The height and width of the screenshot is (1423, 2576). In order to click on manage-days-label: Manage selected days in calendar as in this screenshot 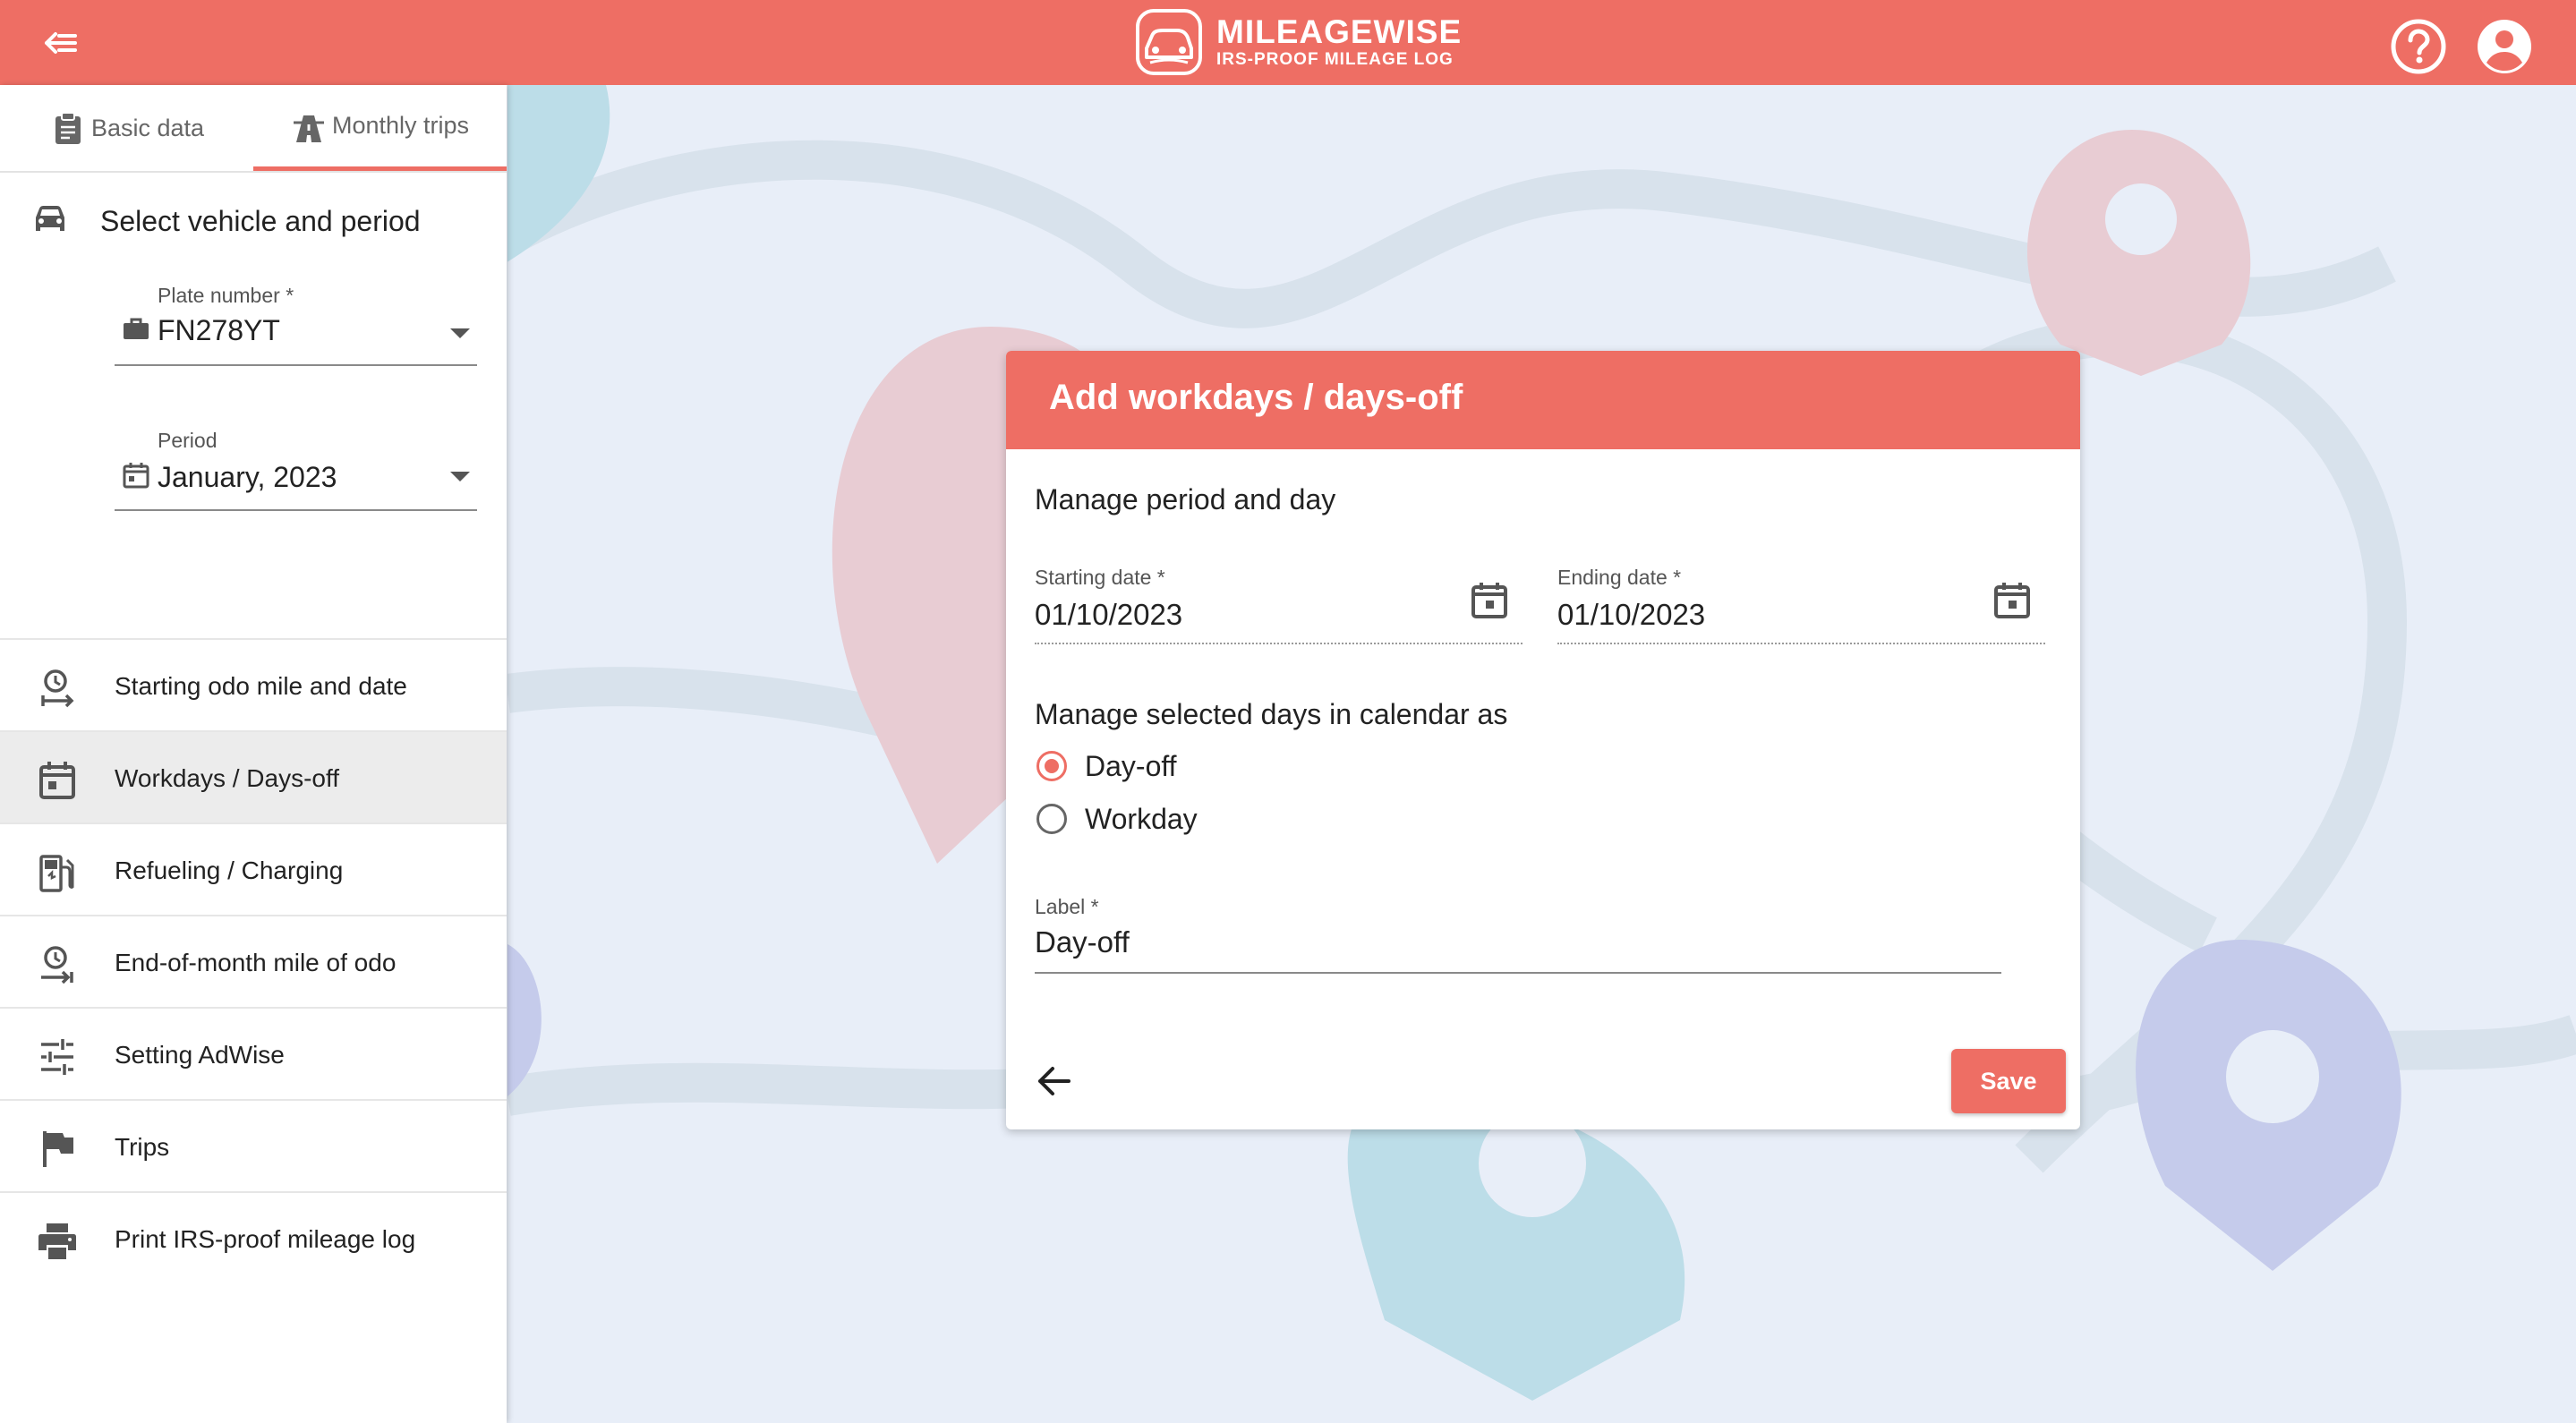, I will do `click(1271, 714)`.